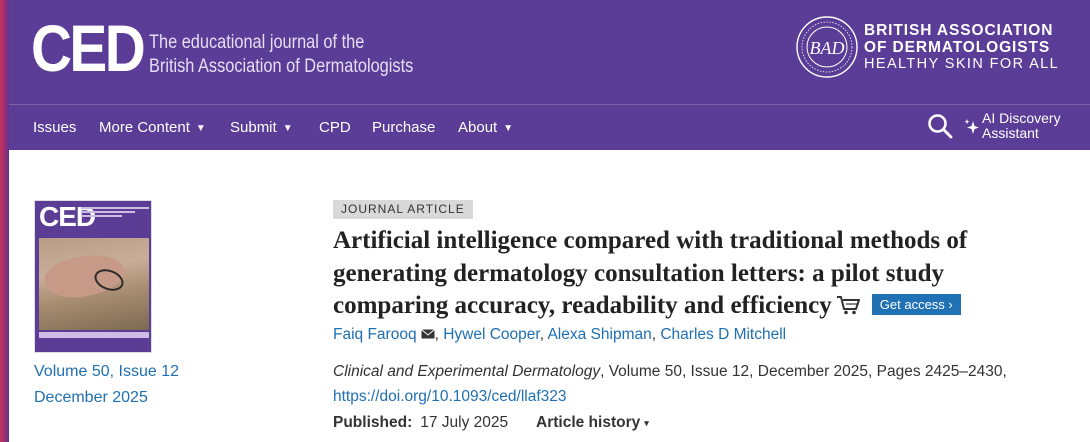  I want to click on cover-subtitle-decoration, so click(115, 212).